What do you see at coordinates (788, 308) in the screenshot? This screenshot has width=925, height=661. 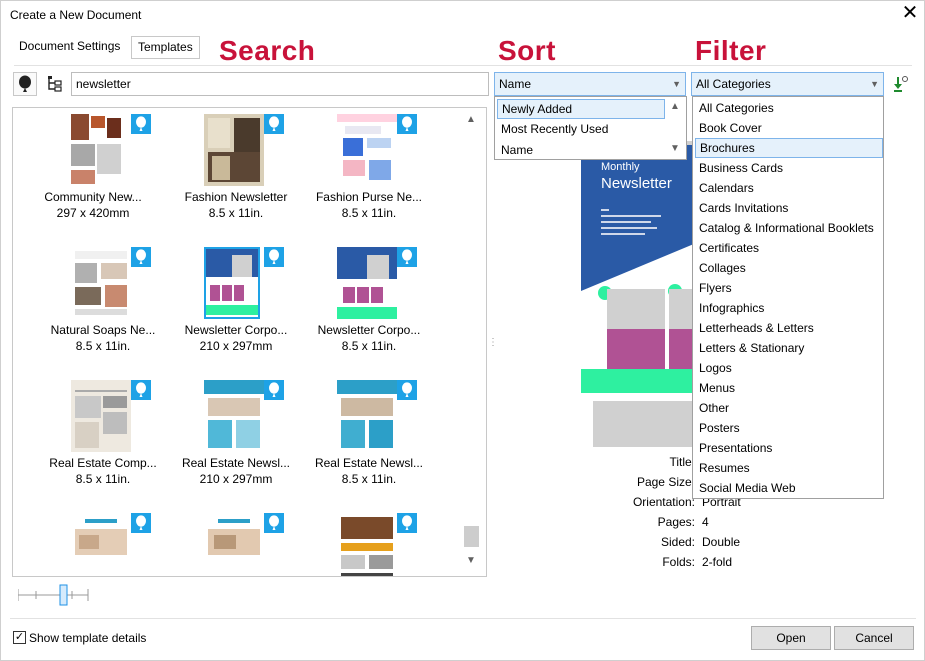 I see `filter-option: Infographics` at bounding box center [788, 308].